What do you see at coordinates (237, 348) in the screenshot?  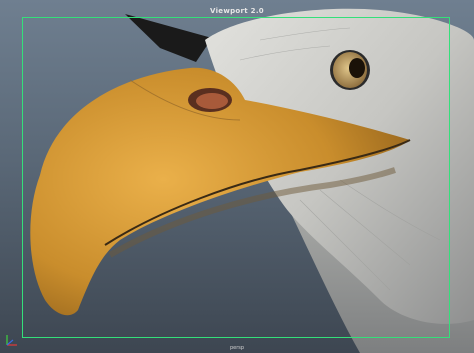 I see `camera-label: persp` at bounding box center [237, 348].